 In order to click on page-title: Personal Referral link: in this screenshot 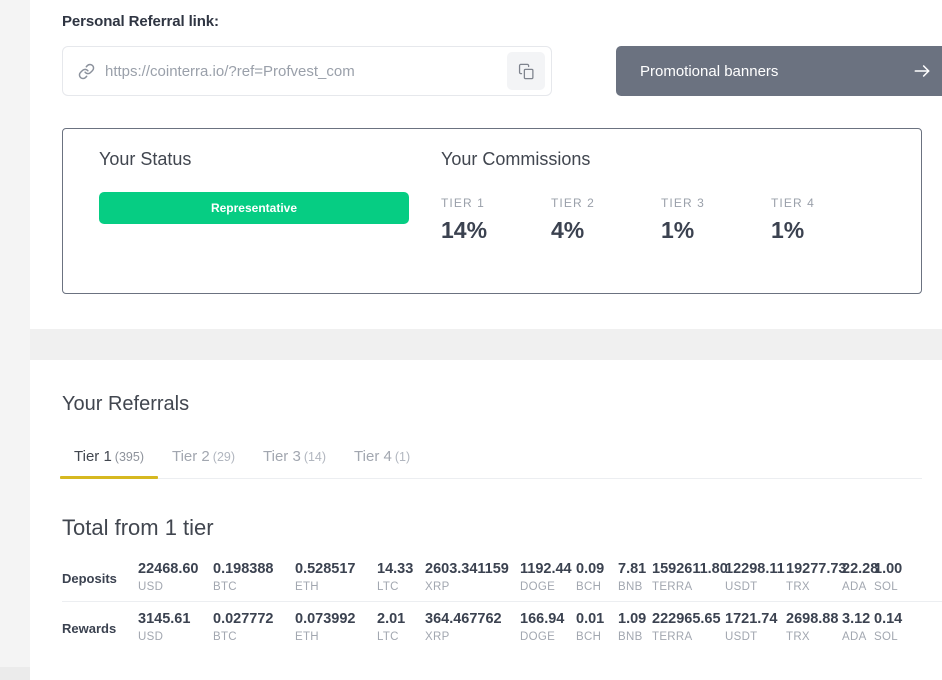, I will do `click(140, 21)`.